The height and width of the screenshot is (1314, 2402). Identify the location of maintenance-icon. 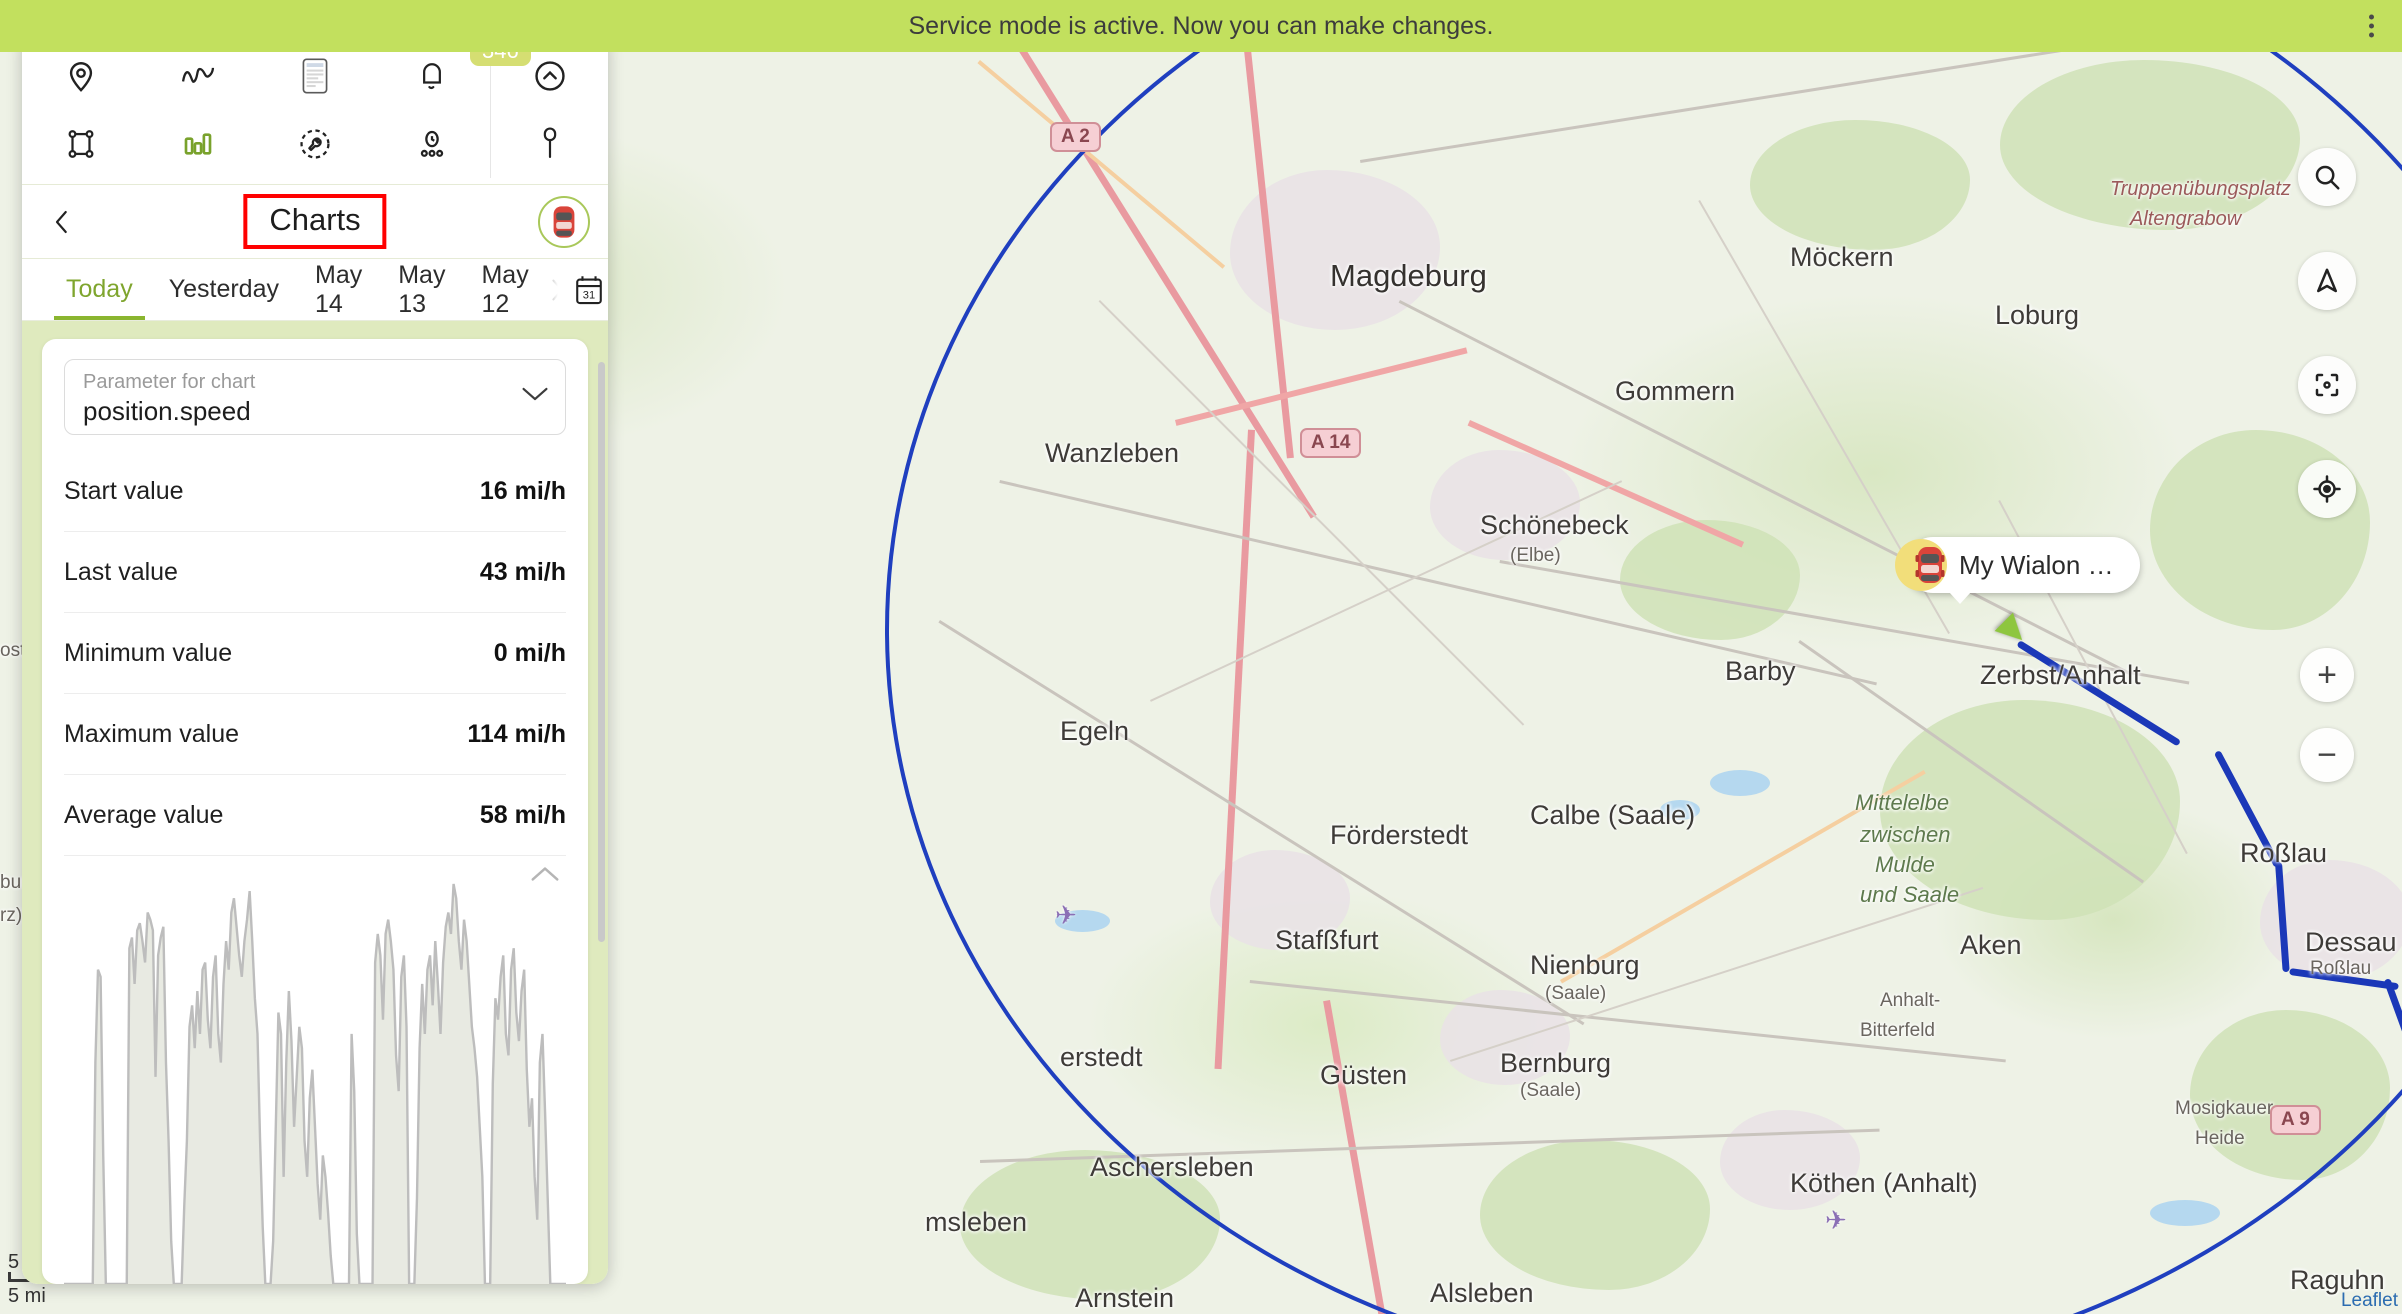
(314, 144).